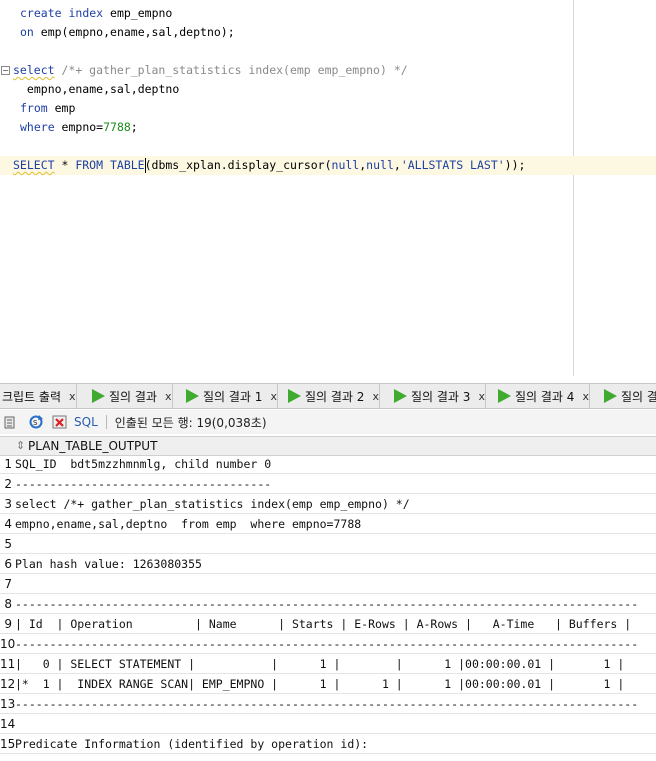  I want to click on tab-label: 질의 결, so click(638, 396).